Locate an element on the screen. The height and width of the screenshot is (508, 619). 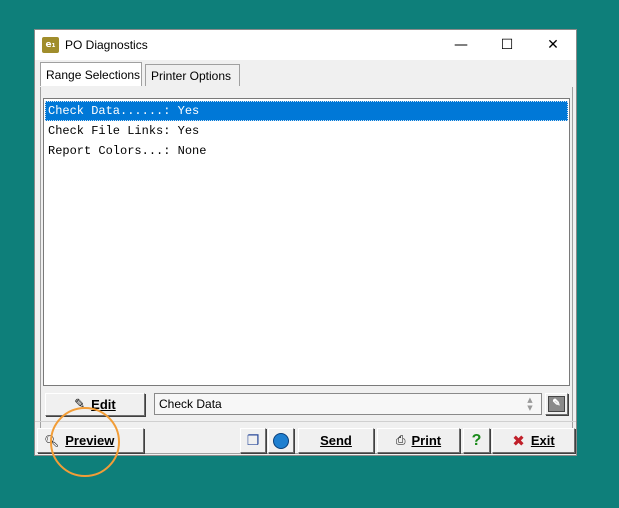
copy-button: ❐ is located at coordinates (253, 440).